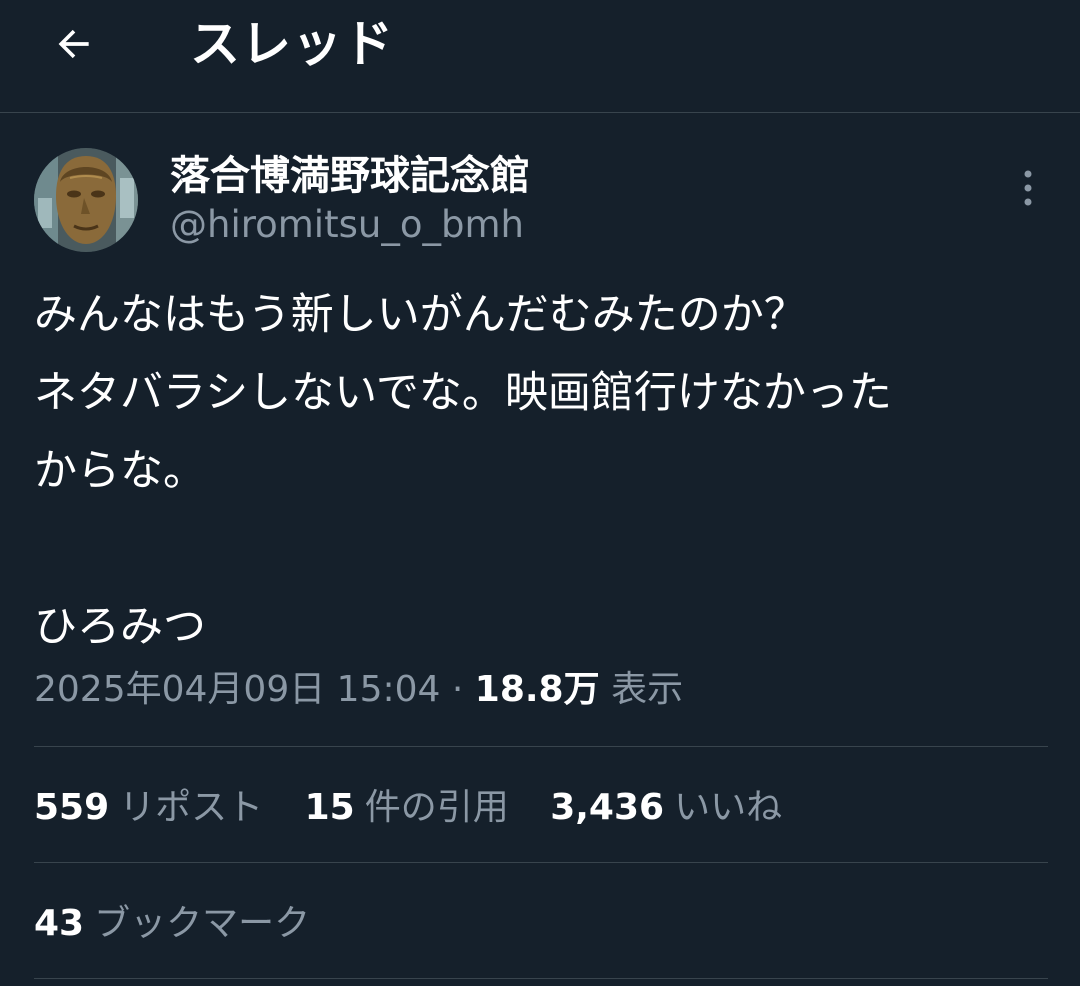  I want to click on avatar-image, so click(86, 200).